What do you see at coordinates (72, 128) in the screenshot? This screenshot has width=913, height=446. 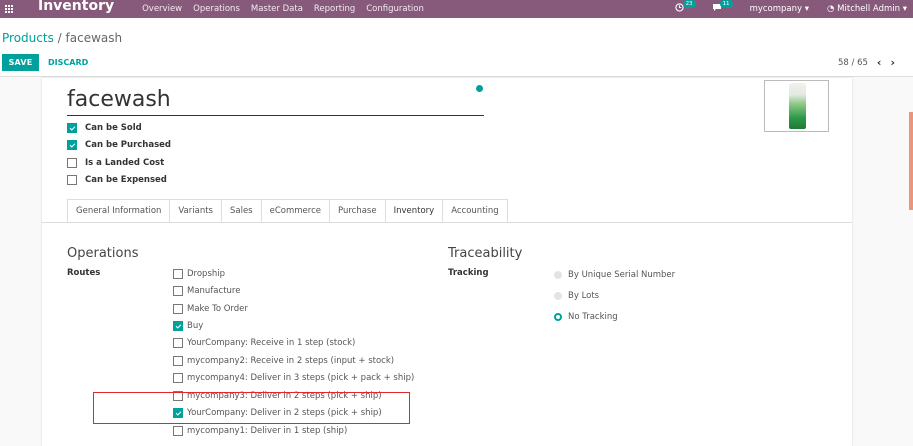 I see `can-be-sold-checkbox` at bounding box center [72, 128].